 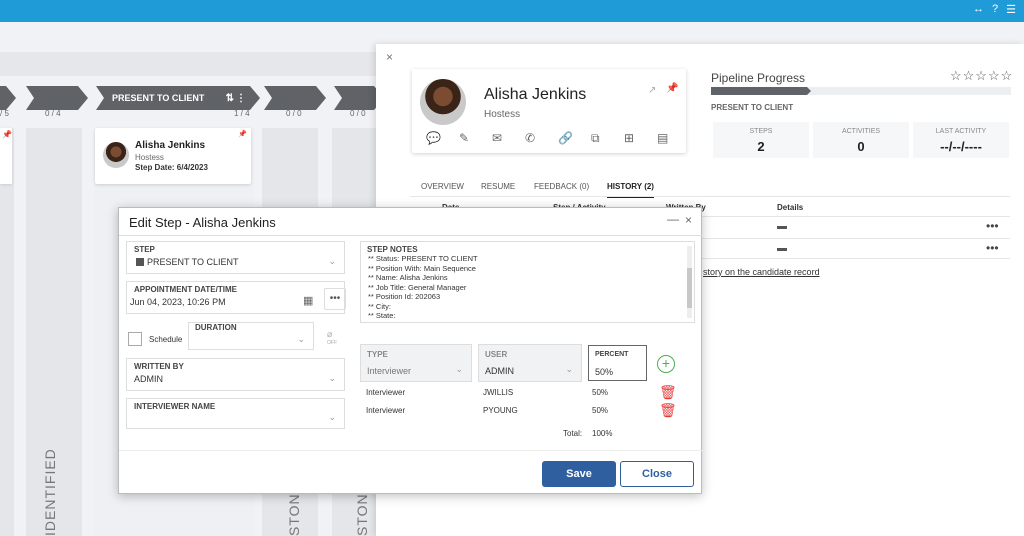 What do you see at coordinates (498, 392) in the screenshot?
I see `row-user: JWILLIS` at bounding box center [498, 392].